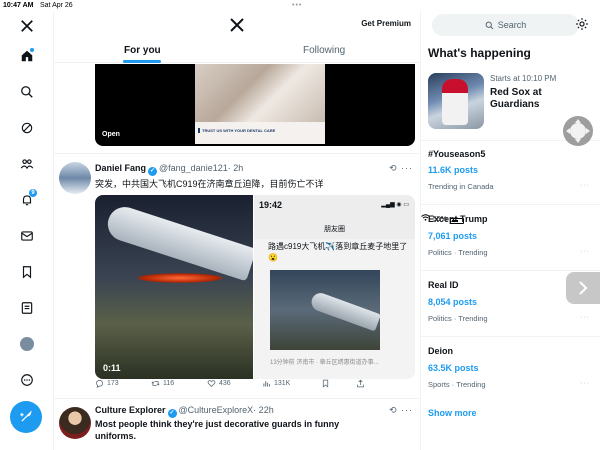 The height and width of the screenshot is (450, 600). I want to click on settings-gear-icon, so click(582, 24).